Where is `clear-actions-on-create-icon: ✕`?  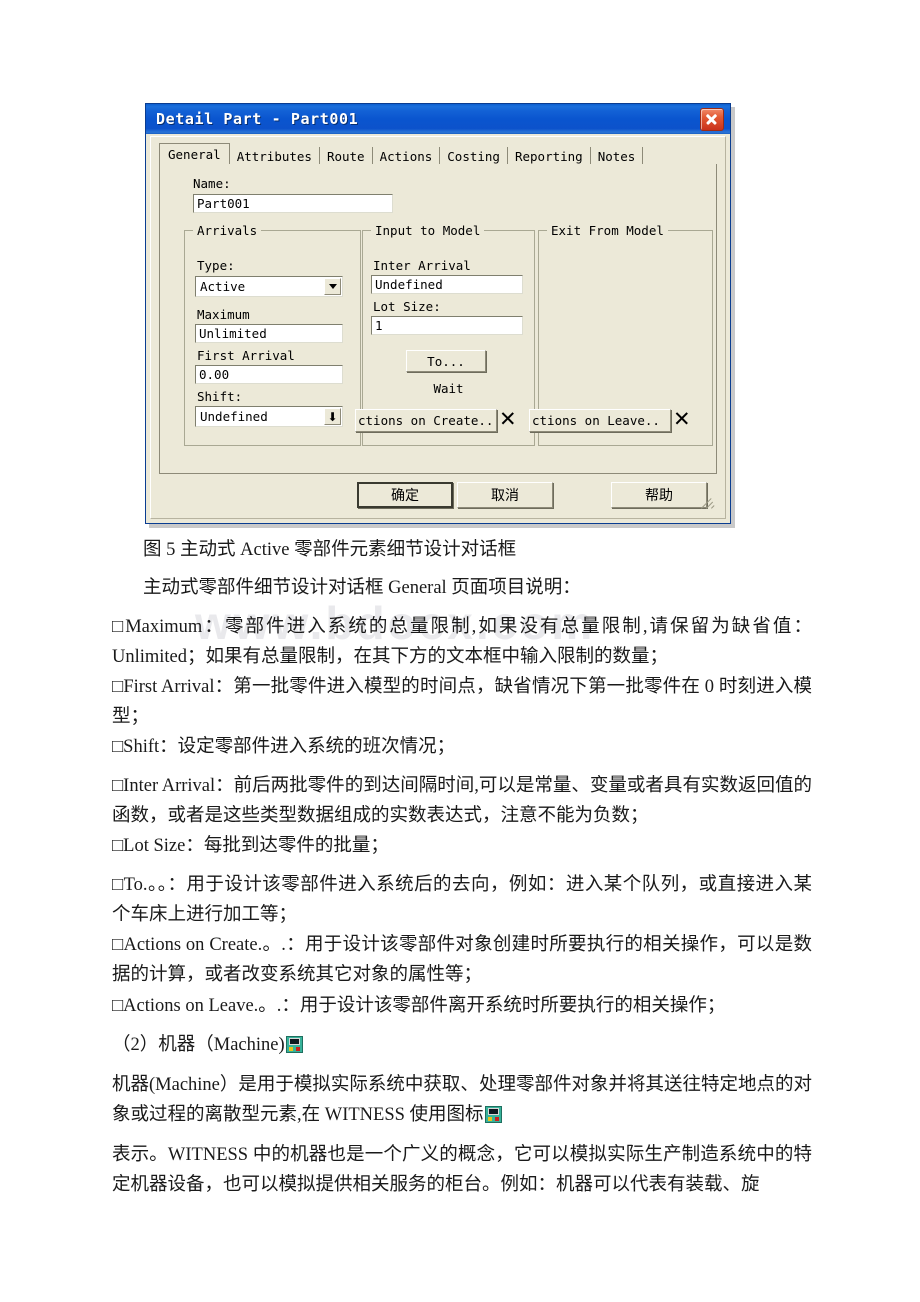
clear-actions-on-create-icon: ✕ is located at coordinates (508, 419).